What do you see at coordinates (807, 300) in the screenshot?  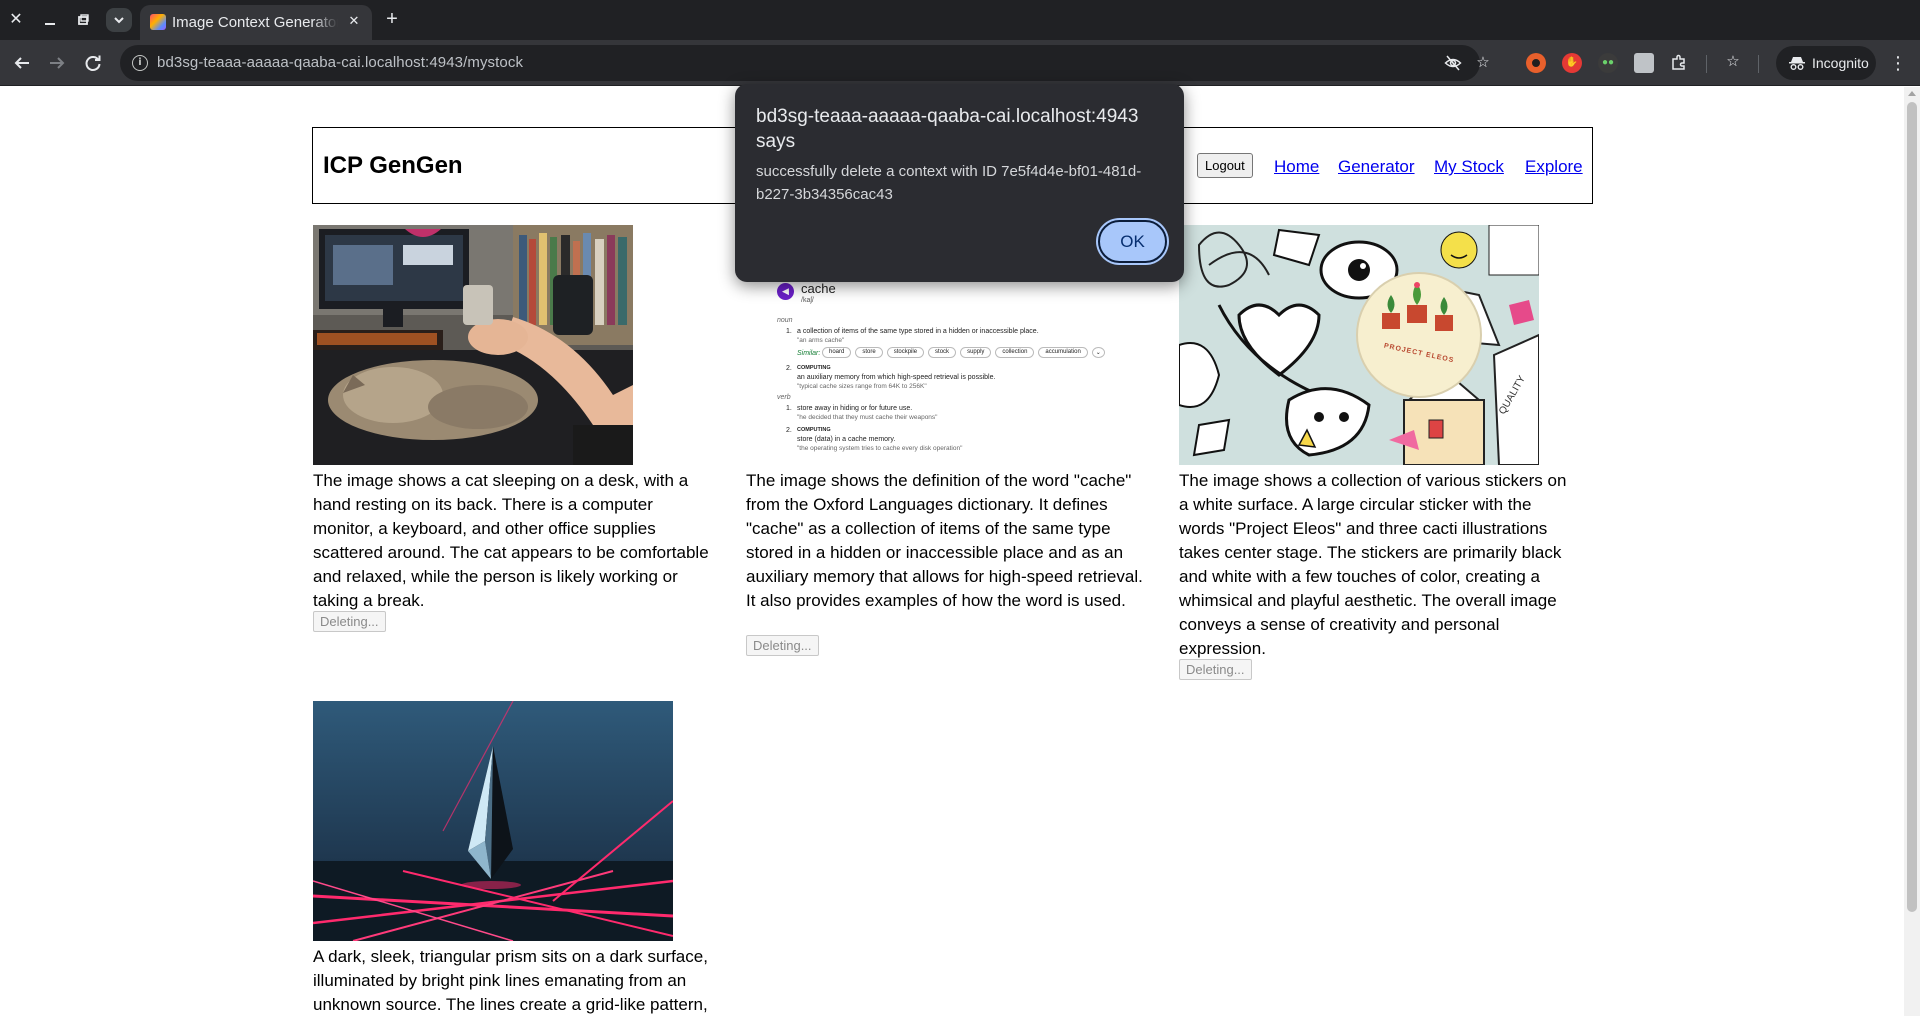 I see `dict-phonetic: /kaʃ/` at bounding box center [807, 300].